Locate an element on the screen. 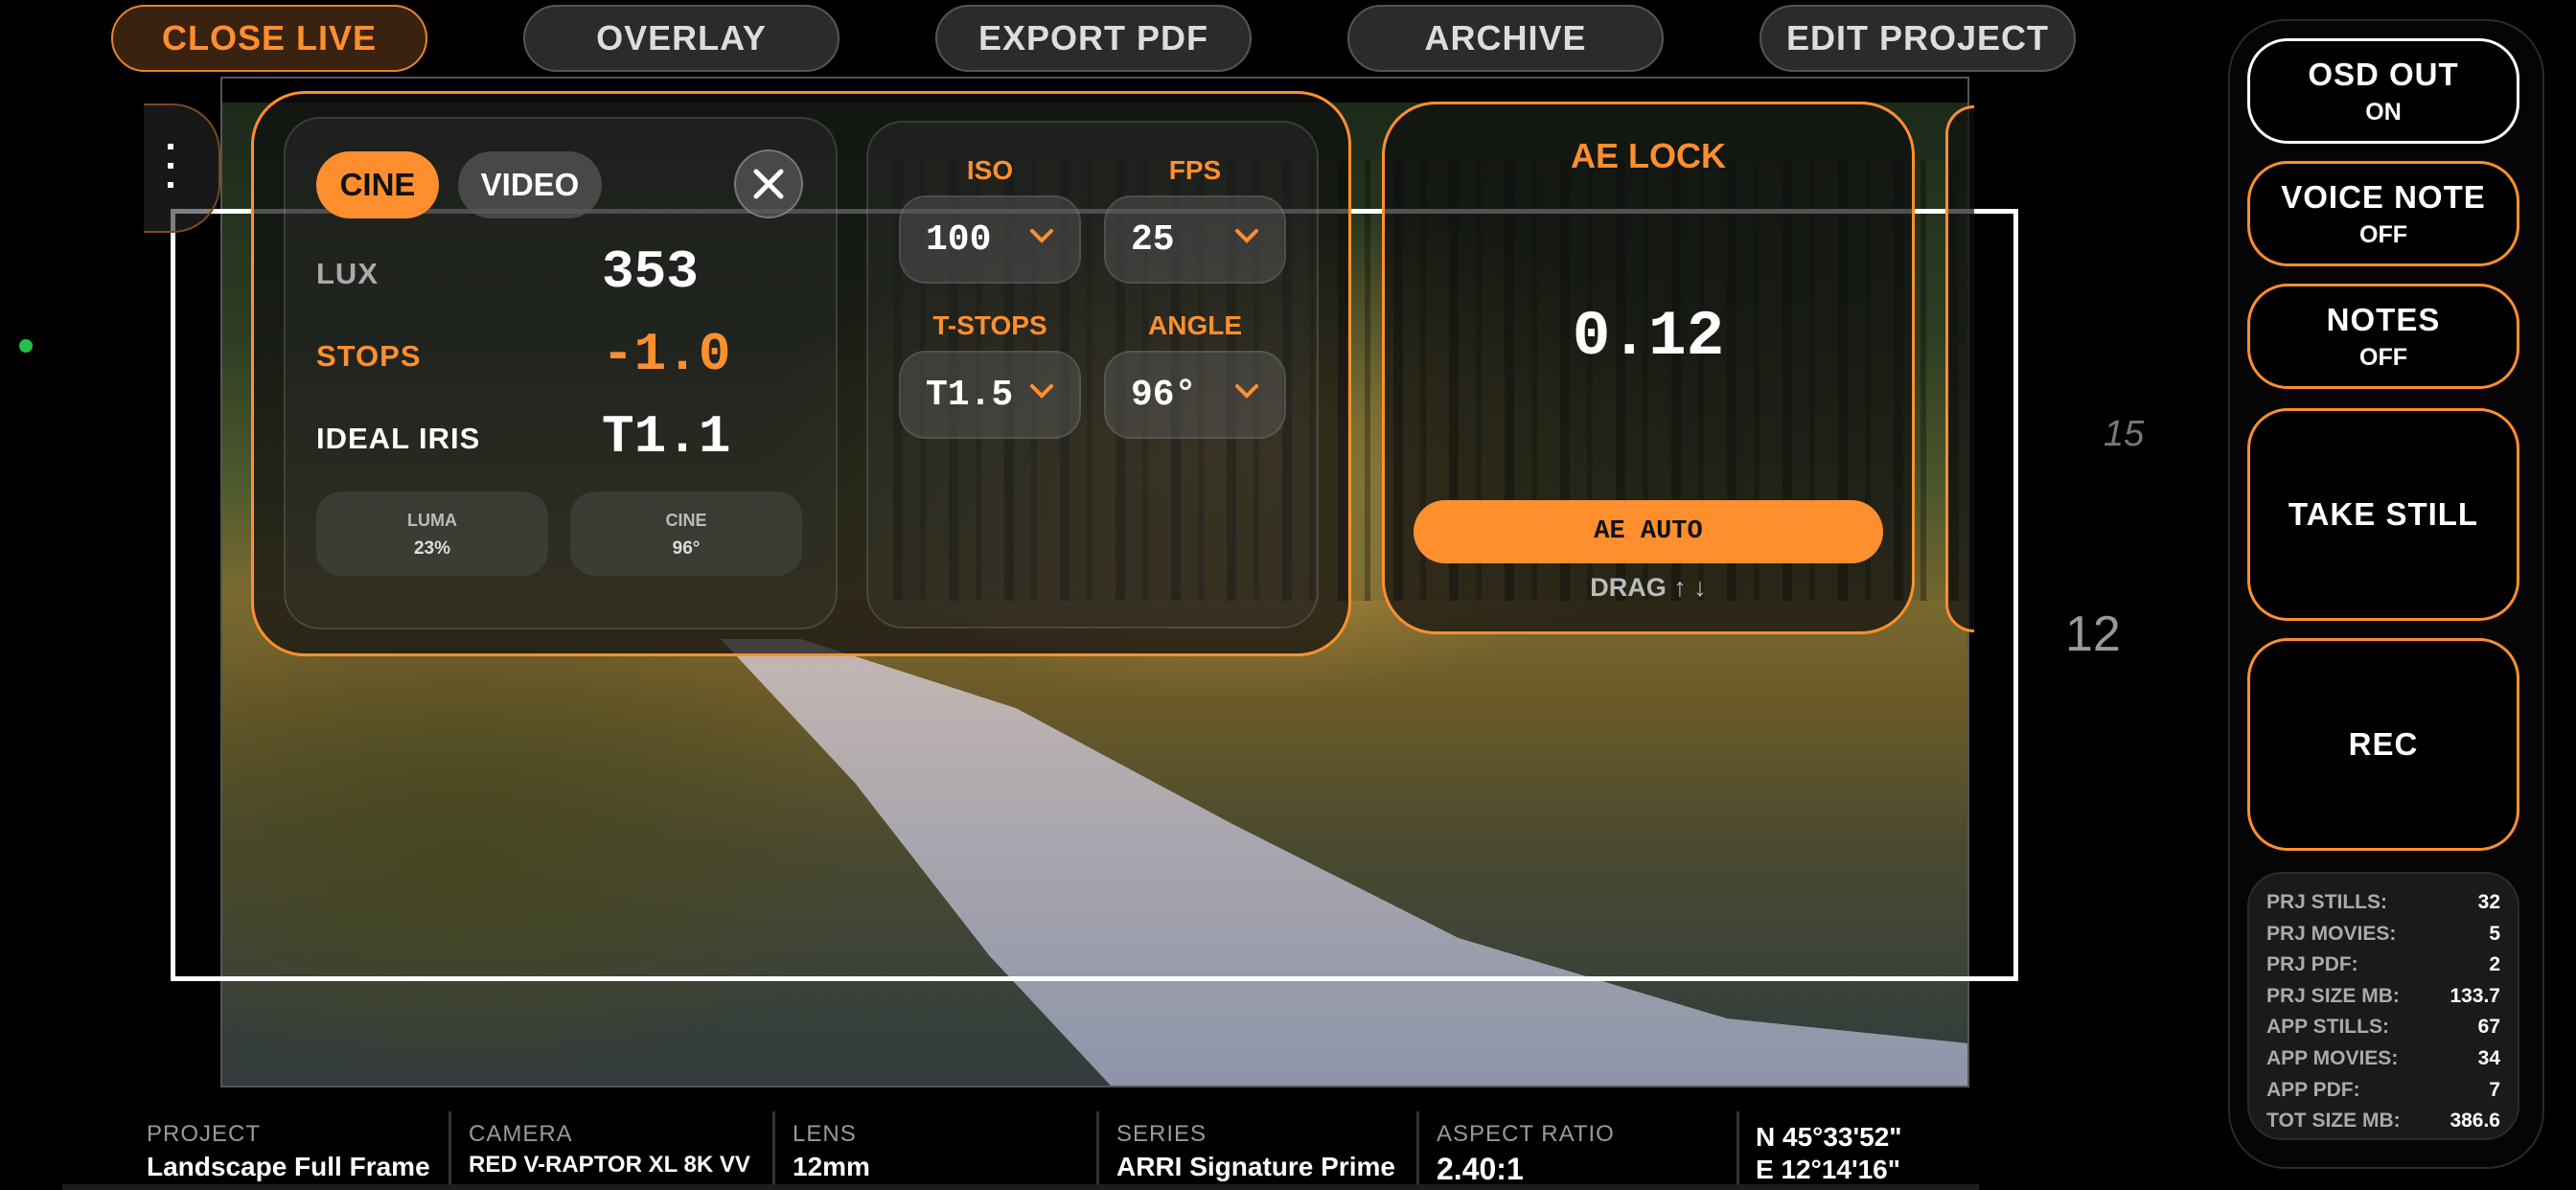 The width and height of the screenshot is (2576, 1190). cine-value: 96° is located at coordinates (686, 548).